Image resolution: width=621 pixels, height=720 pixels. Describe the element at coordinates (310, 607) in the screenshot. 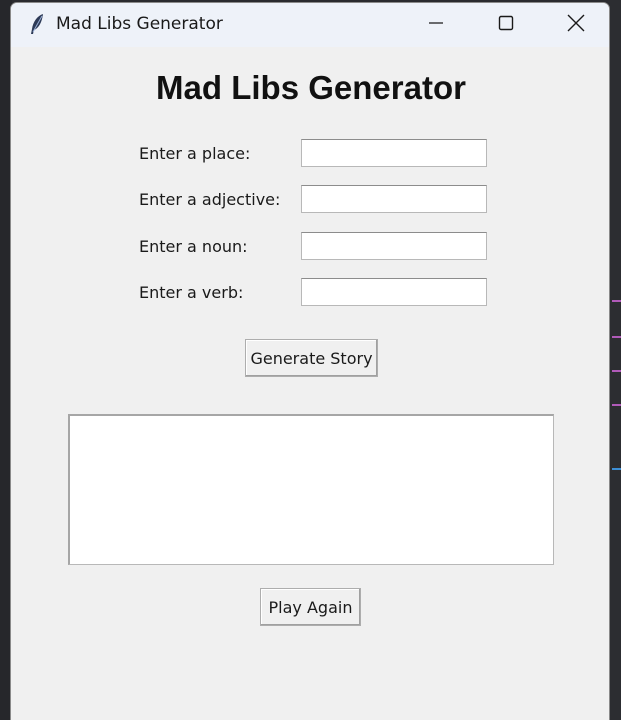

I see `play-again-button: Play Again` at that location.